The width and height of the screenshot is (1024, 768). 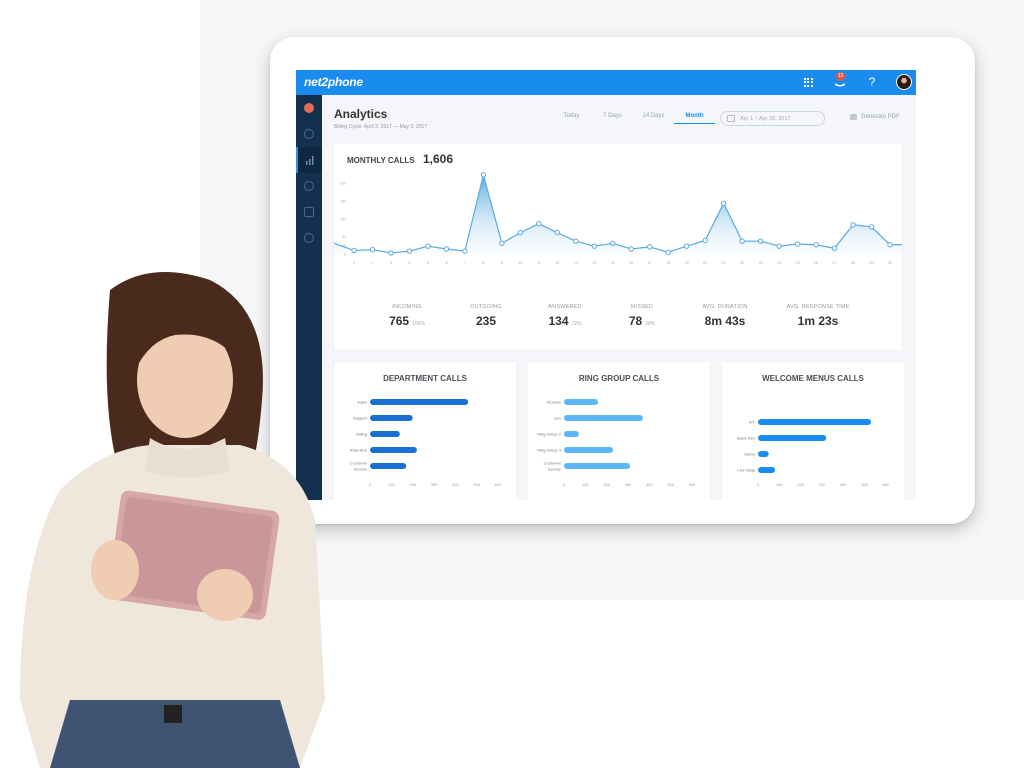 I want to click on page-title: Analytics, so click(x=361, y=114).